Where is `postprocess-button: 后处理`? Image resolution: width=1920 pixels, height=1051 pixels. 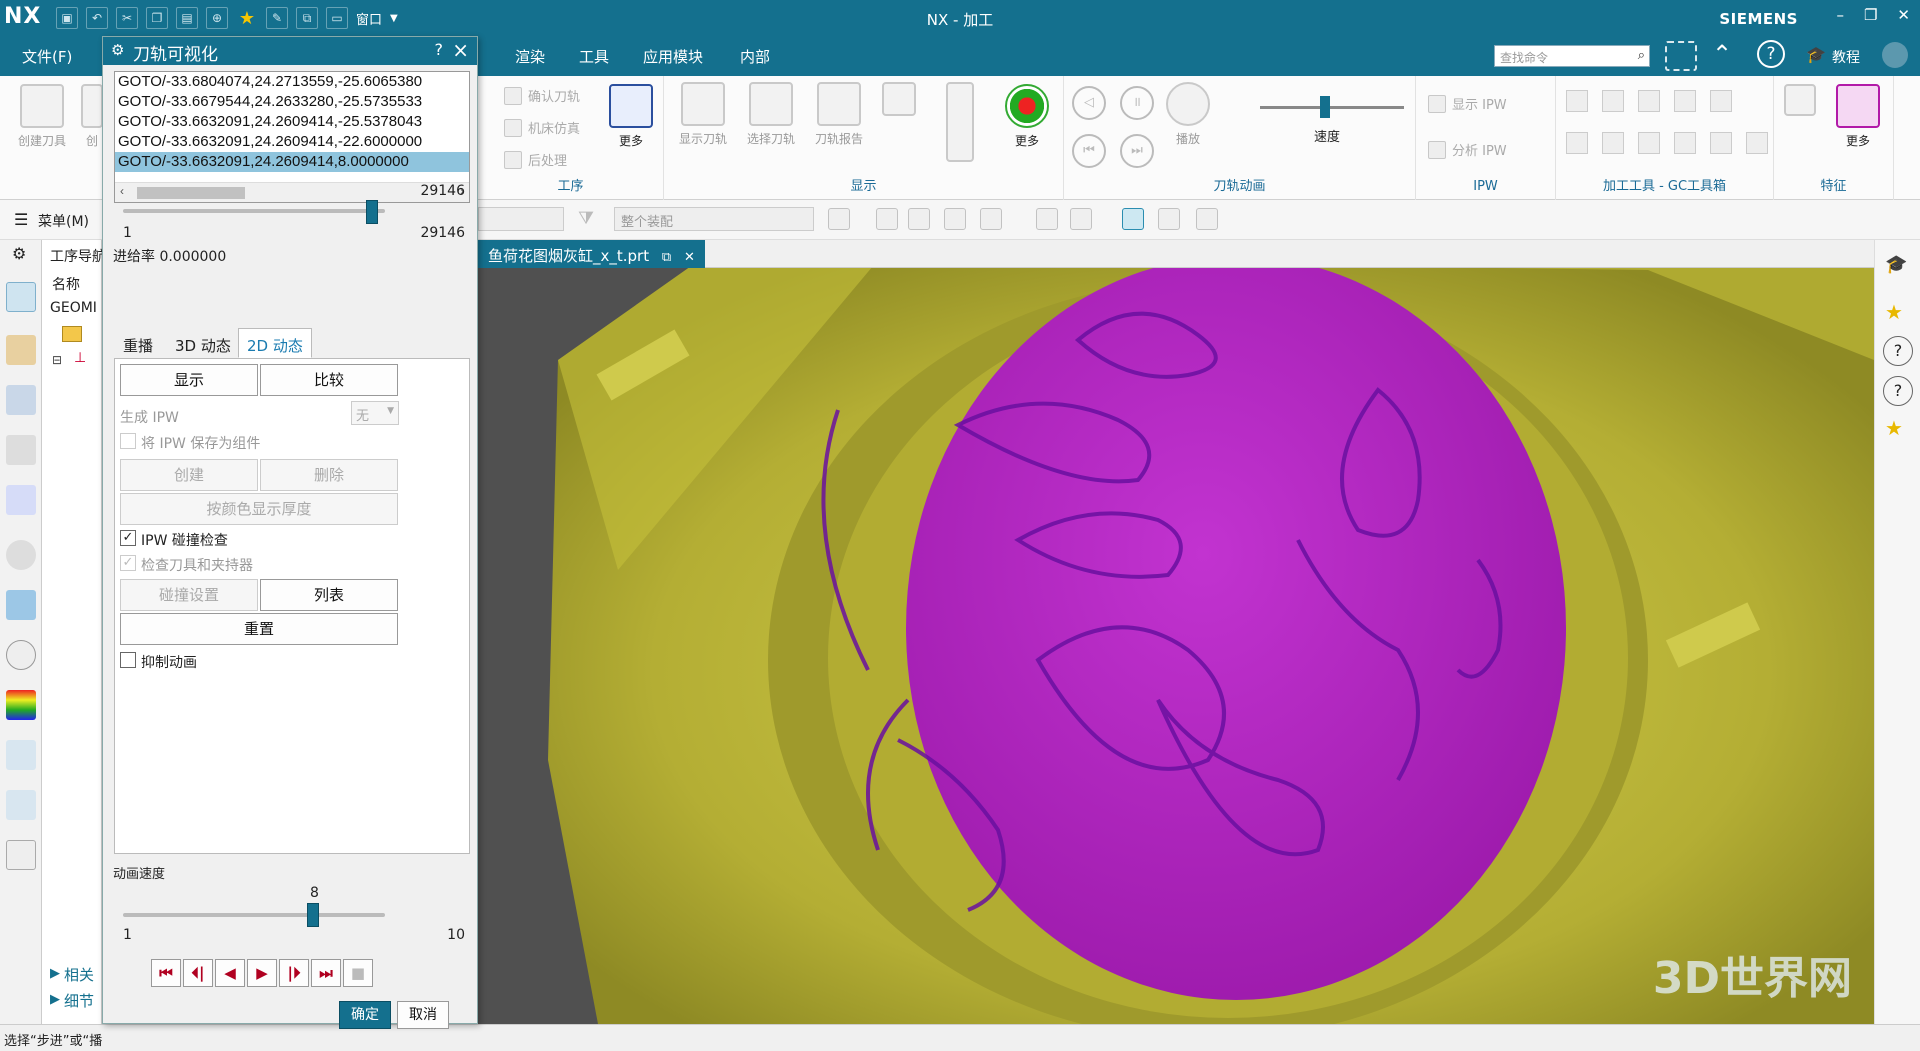
postprocess-button: 后处理 is located at coordinates (535, 159).